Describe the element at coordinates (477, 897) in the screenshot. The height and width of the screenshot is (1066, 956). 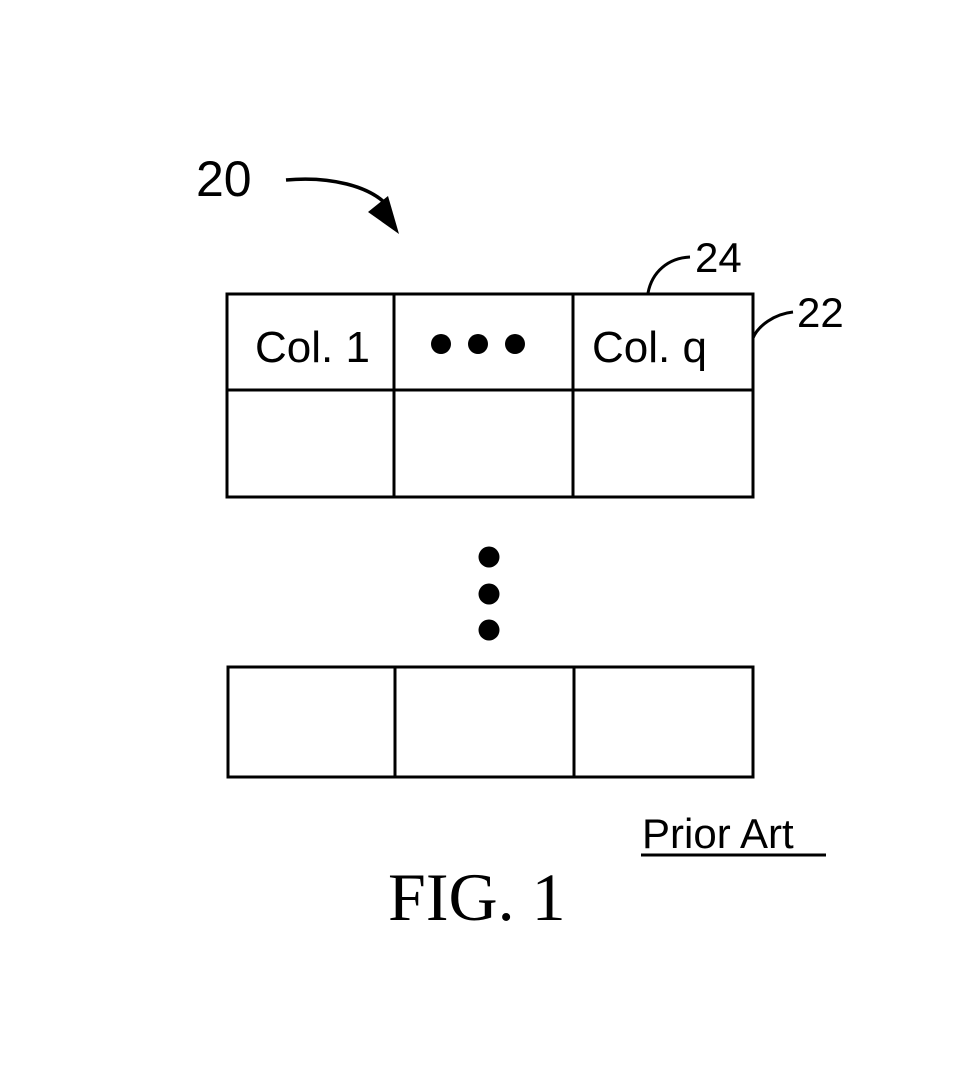
I see `figure-title: FIG. 1` at that location.